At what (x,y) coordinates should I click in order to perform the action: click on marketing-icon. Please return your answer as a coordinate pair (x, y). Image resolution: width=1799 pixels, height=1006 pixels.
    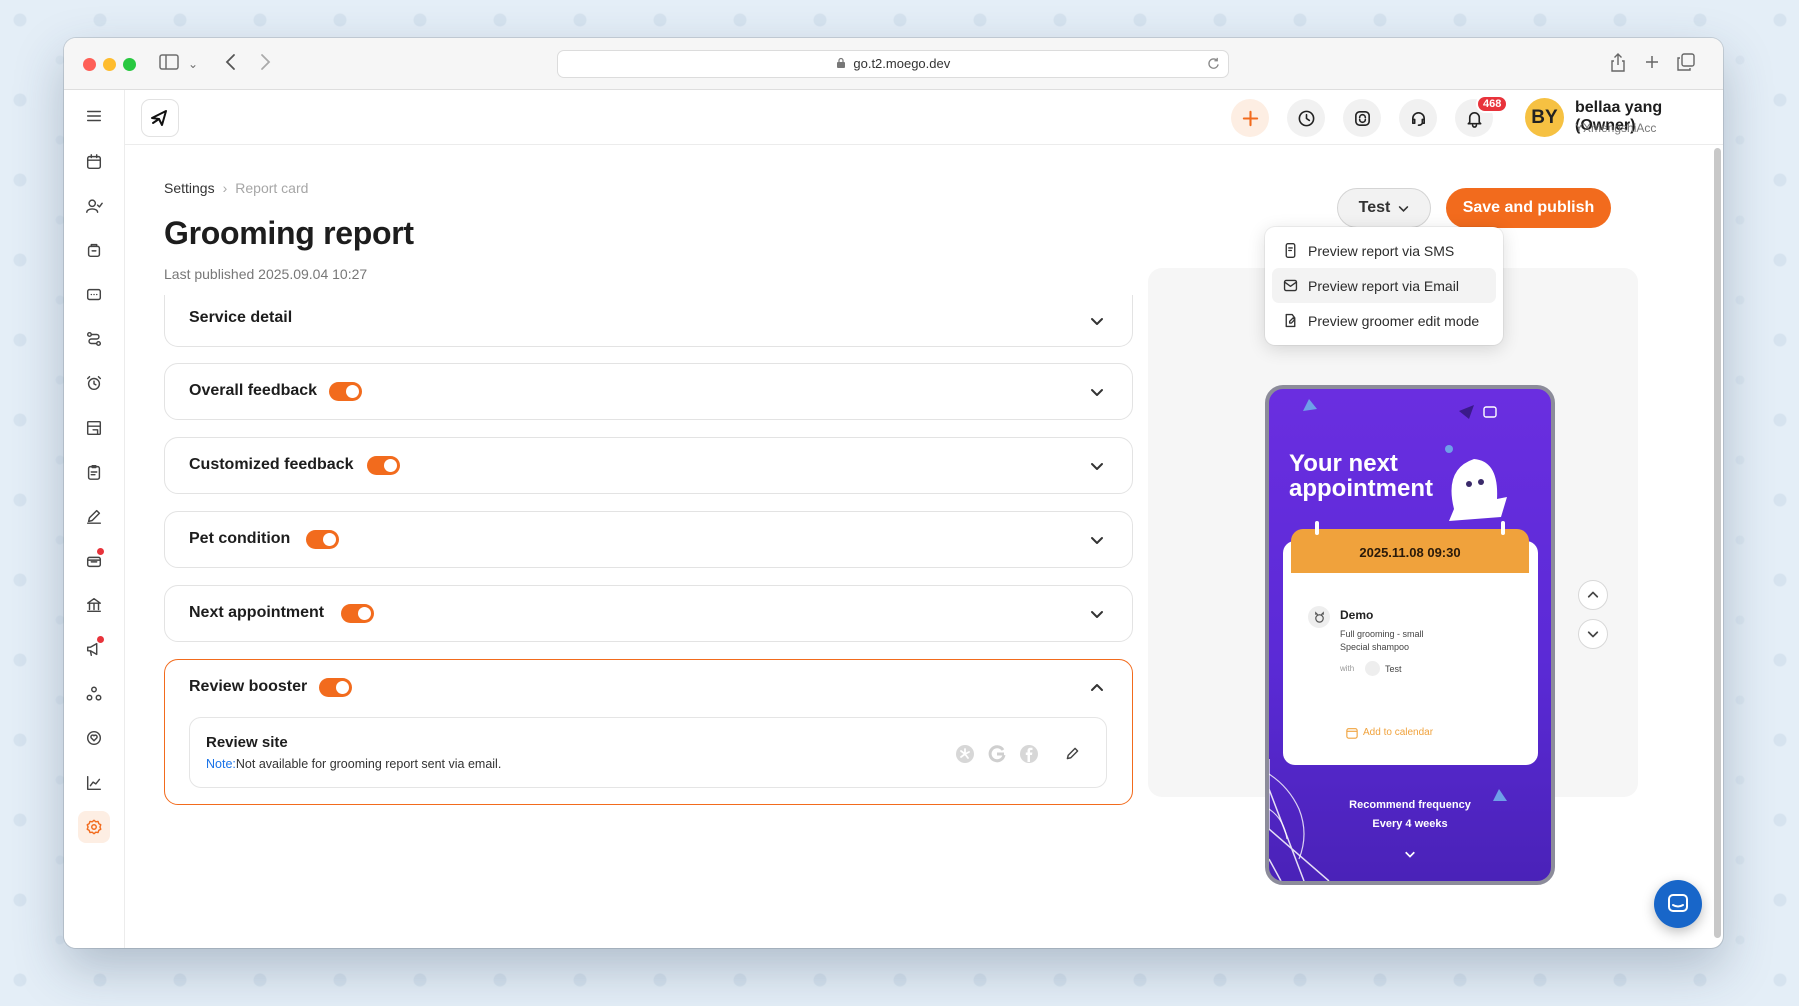
    Looking at the image, I should click on (94, 561).